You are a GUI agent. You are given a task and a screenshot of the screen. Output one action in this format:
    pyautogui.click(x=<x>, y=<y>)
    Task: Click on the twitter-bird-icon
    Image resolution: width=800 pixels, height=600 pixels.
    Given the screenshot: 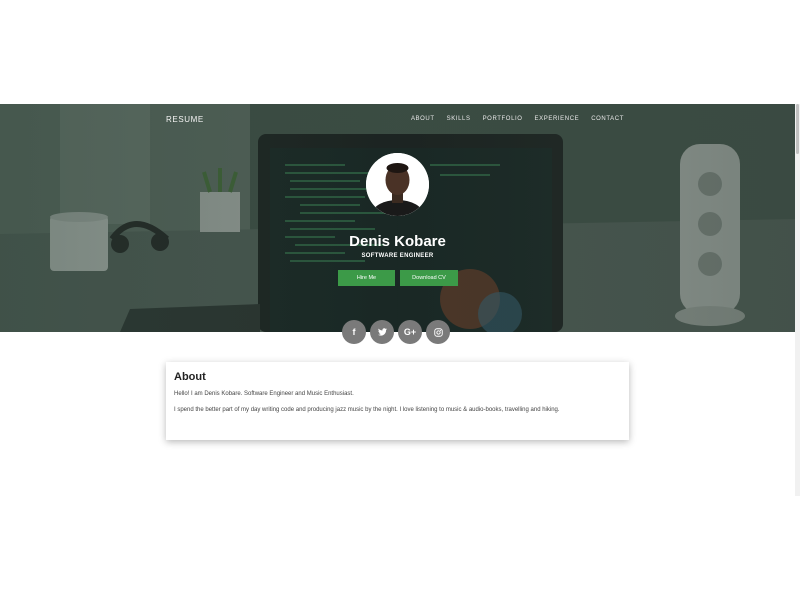 What is the action you would take?
    pyautogui.click(x=382, y=332)
    